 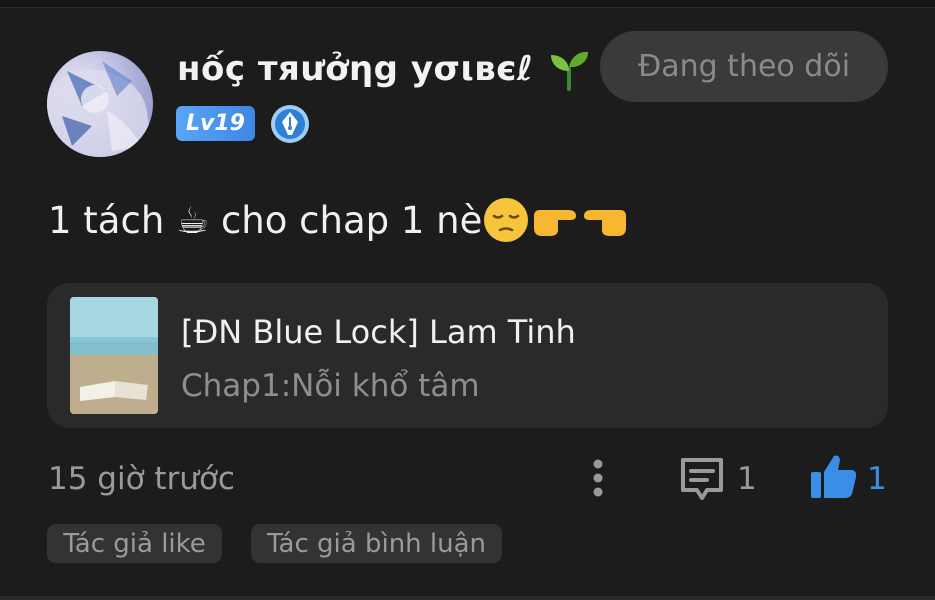 I want to click on bottom-divider, so click(x=467, y=598).